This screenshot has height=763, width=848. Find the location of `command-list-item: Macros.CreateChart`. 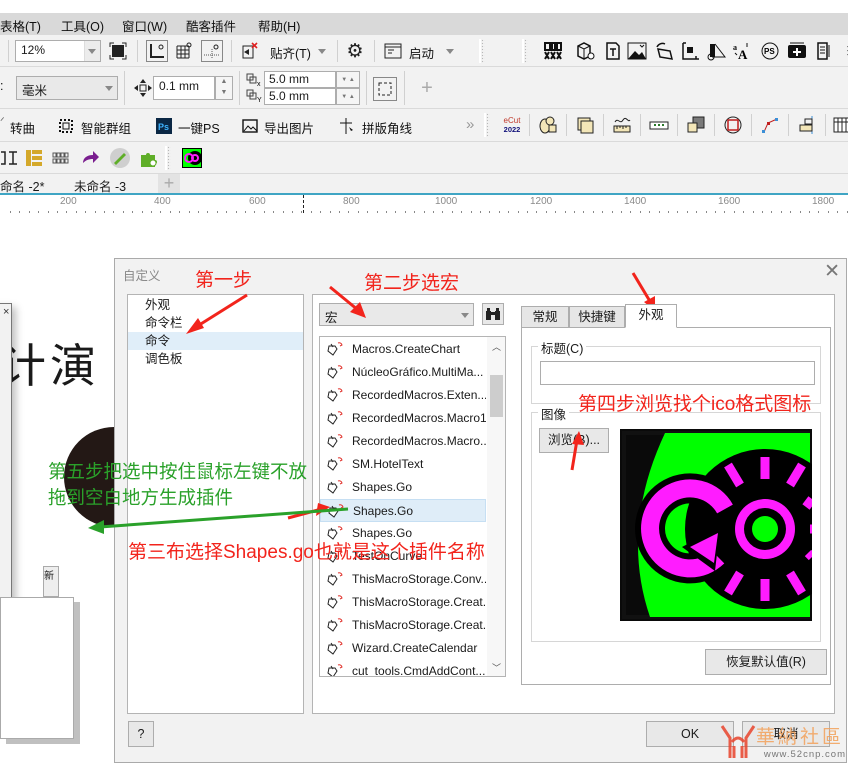

command-list-item: Macros.CreateChart is located at coordinates (403, 349).